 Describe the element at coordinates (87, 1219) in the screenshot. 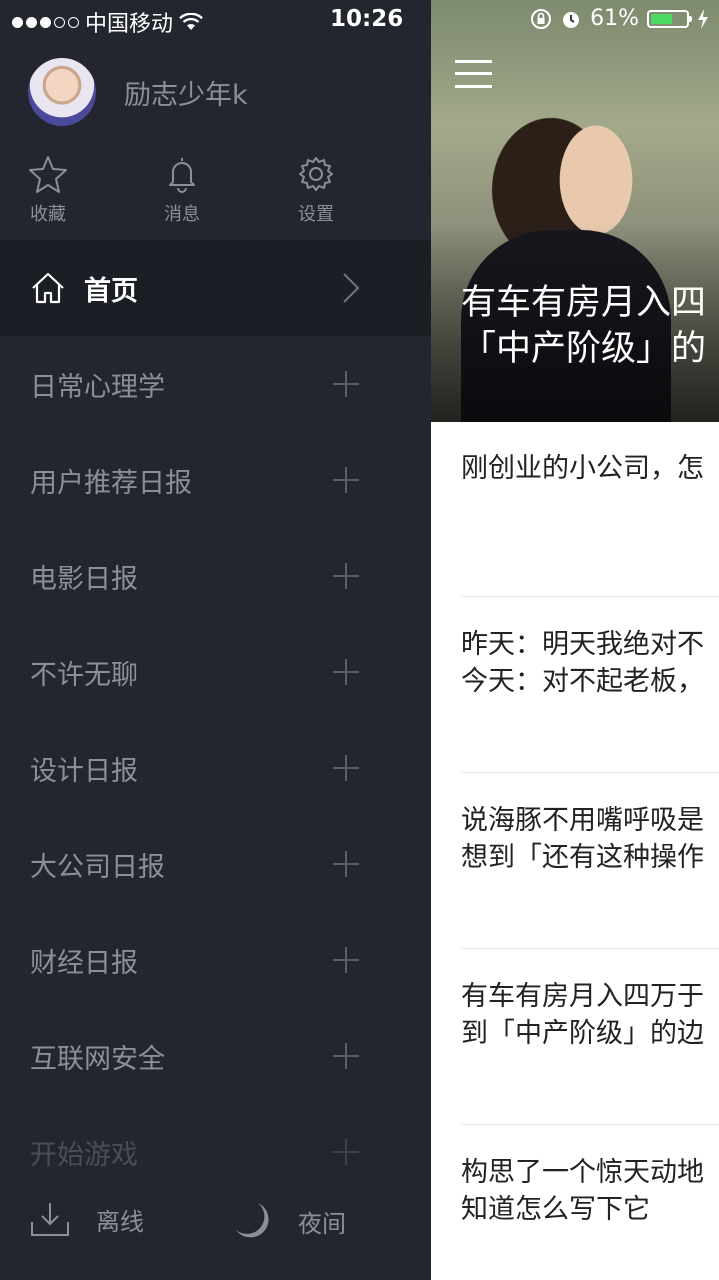

I see `offline-button: 离线` at that location.